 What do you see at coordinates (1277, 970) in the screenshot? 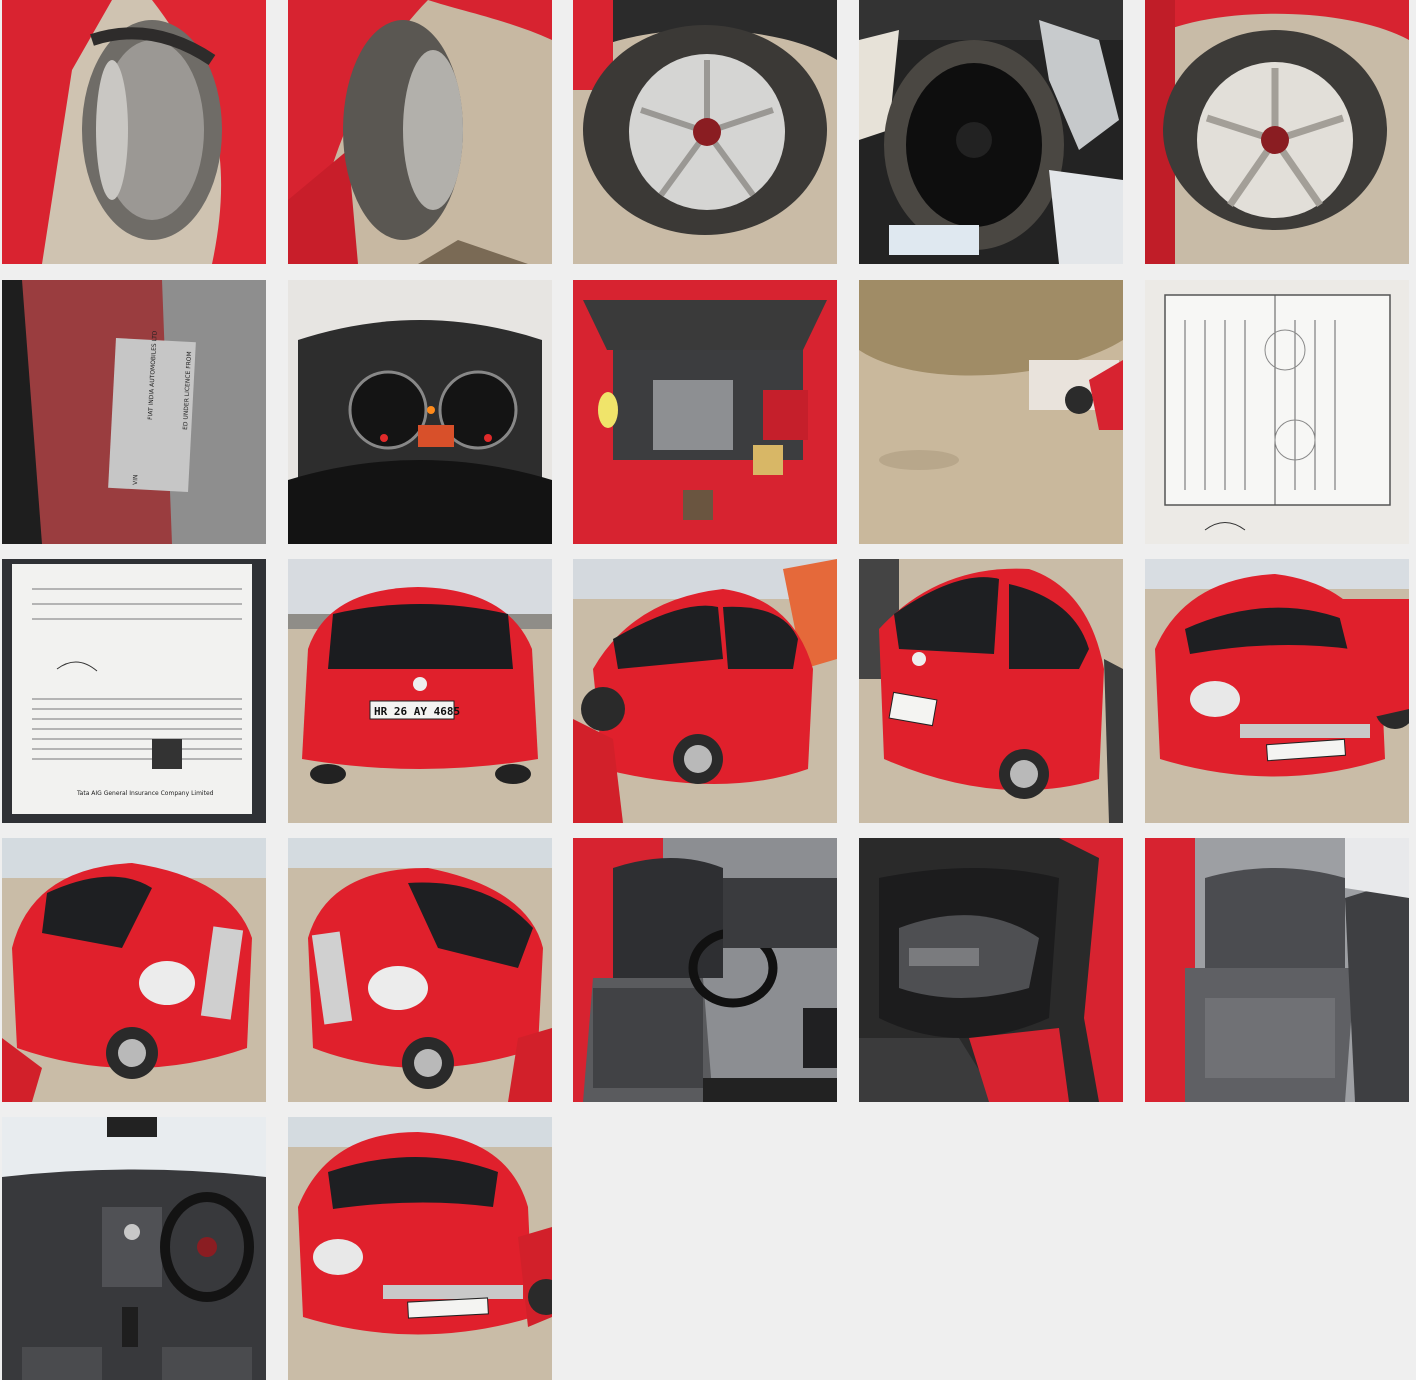
I see `photo-rear-seat` at bounding box center [1277, 970].